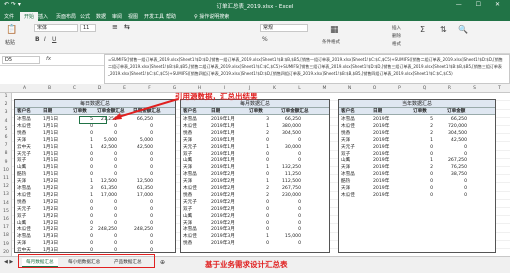 The image size is (510, 273). What do you see at coordinates (498, 88) in the screenshot?
I see `column-header: T` at bounding box center [498, 88].